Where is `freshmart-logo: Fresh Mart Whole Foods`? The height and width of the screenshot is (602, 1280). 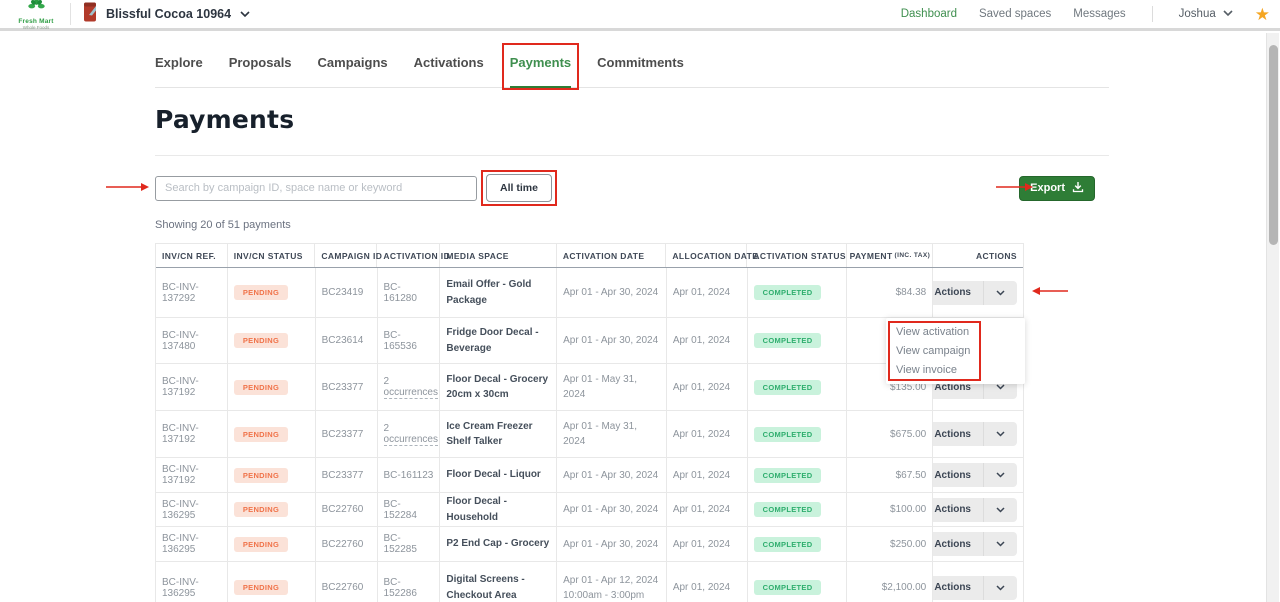
freshmart-logo: Fresh Mart Whole Foods is located at coordinates (36, 15).